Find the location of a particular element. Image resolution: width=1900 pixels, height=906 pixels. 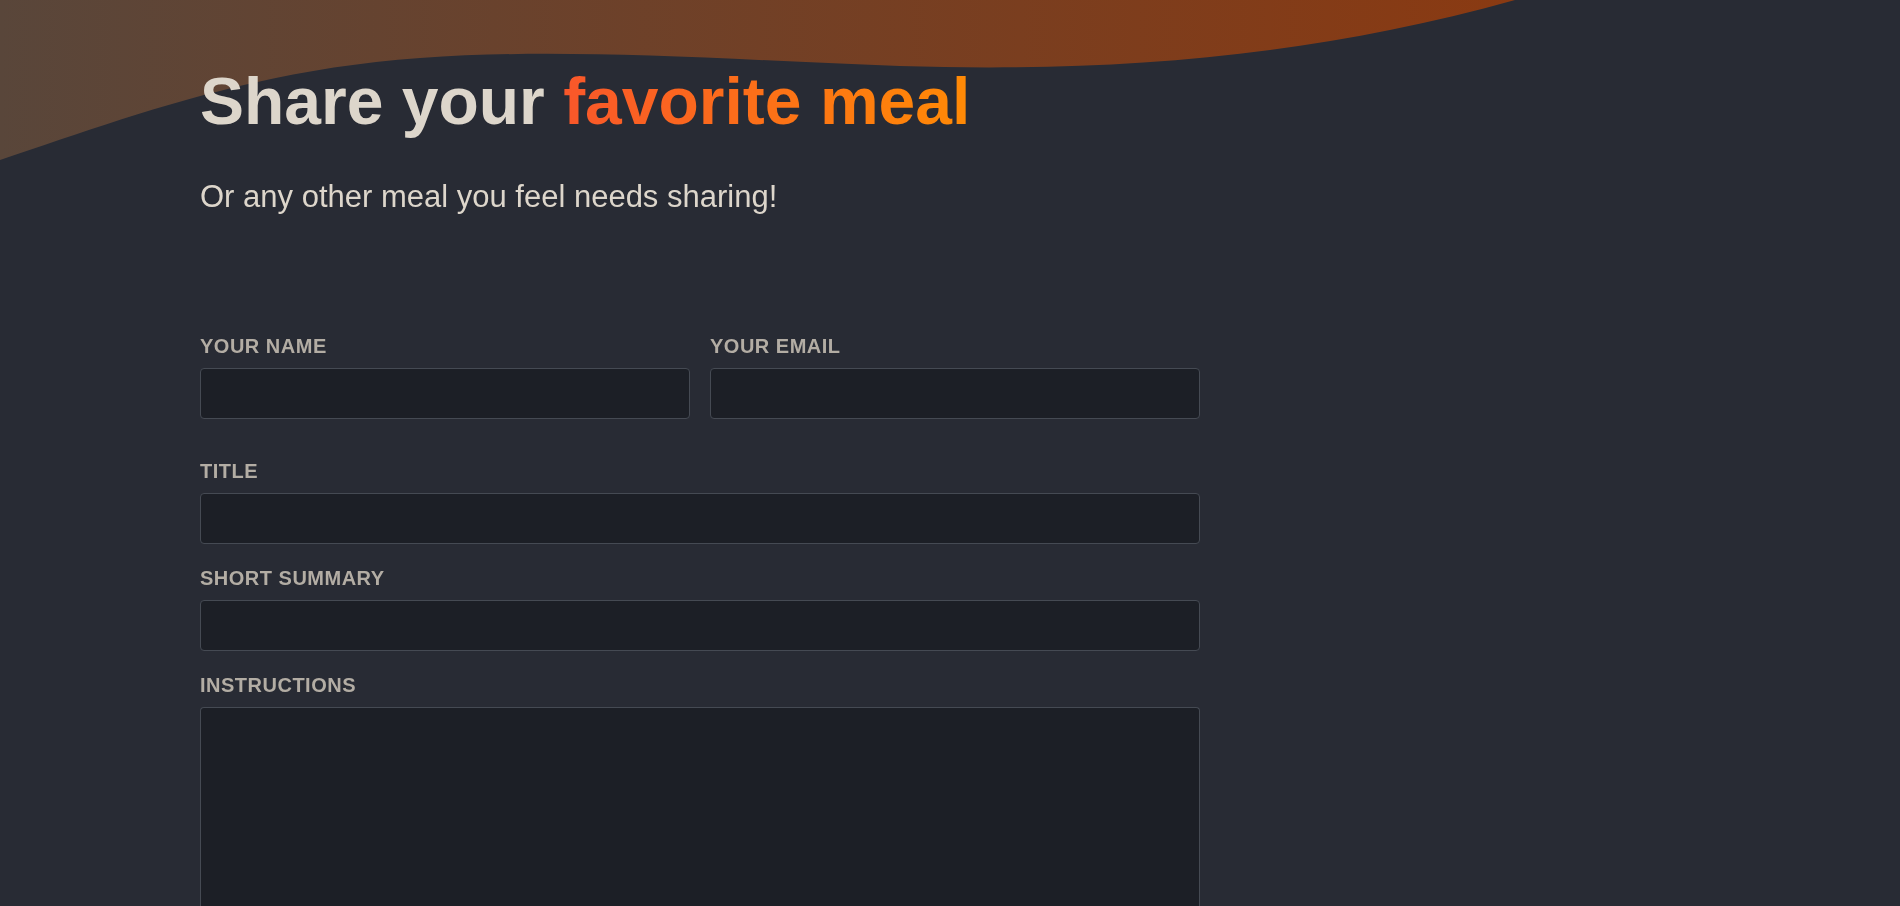

field-label: INSTRUCTIONS is located at coordinates (278, 685).